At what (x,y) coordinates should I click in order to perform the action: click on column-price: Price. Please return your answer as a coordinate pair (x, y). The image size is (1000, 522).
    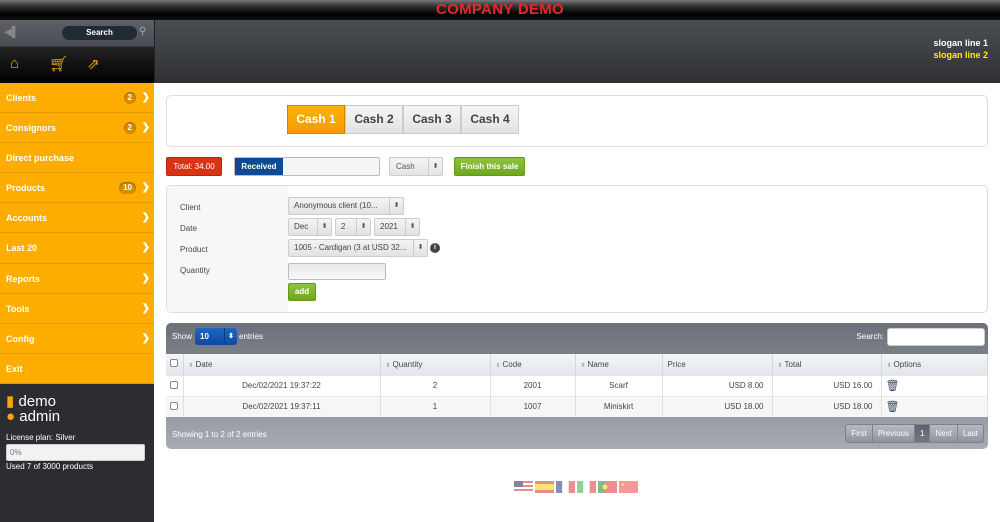
    Looking at the image, I should click on (717, 364).